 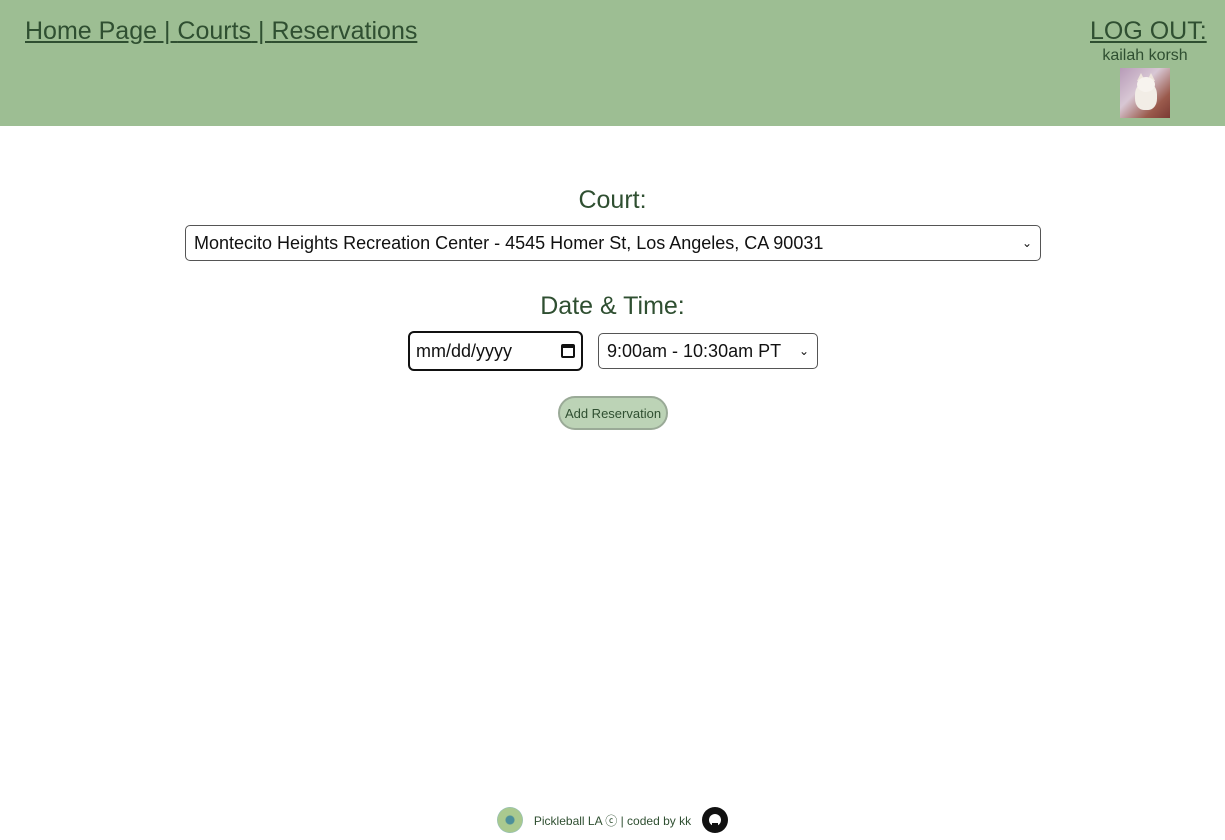 I want to click on footer: Pickleball LA ⓒ | coded by kk, so click(x=612, y=820).